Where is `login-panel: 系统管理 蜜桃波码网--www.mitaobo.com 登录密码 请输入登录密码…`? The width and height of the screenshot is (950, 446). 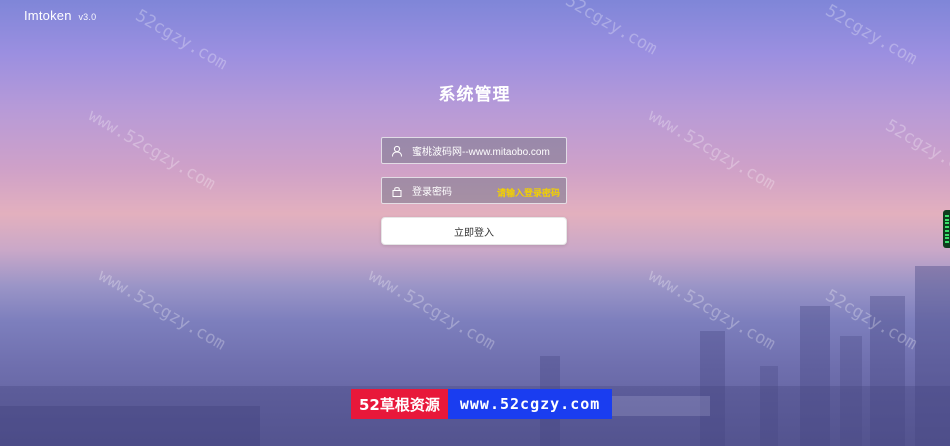
login-panel: 系统管理 蜜桃波码网--www.mitaobo.com 登录密码 请输入登录密码… is located at coordinates (474, 162).